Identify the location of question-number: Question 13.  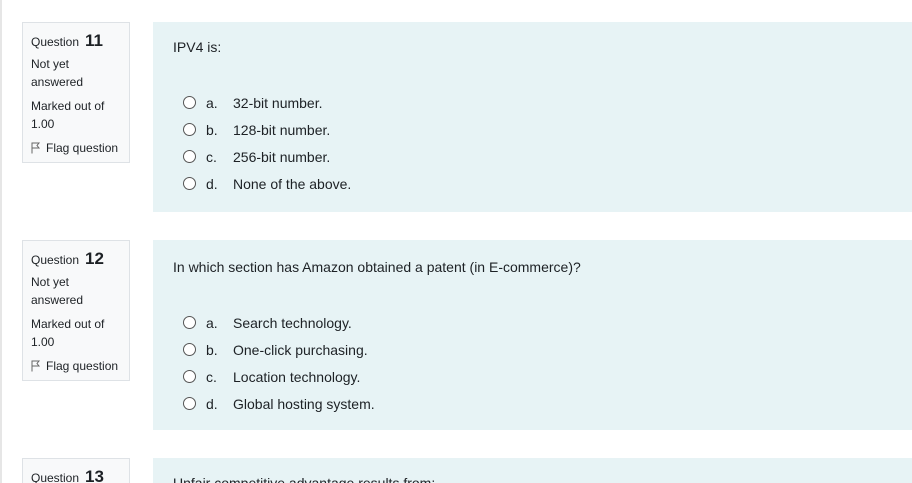
(76, 475).